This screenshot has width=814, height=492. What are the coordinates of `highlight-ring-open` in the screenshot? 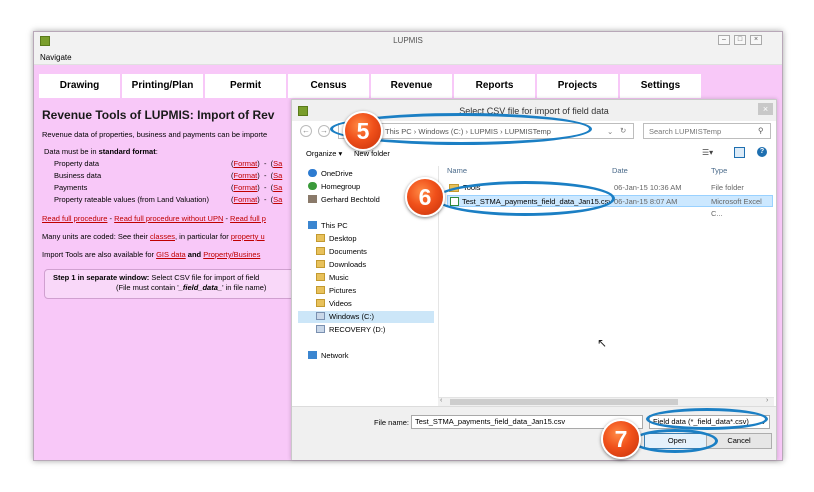 It's located at (675, 441).